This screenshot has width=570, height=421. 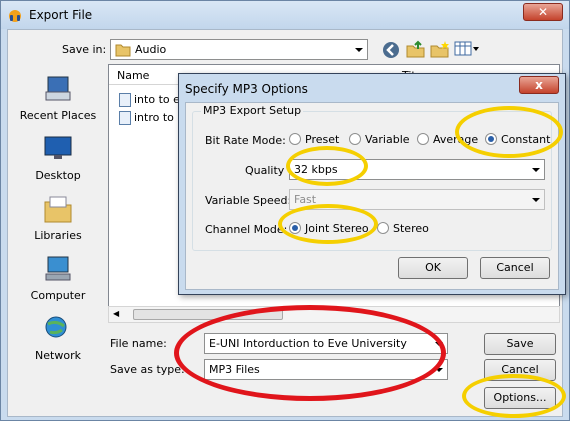 I want to click on file-name-value: E-UNI Intorduction to Eve University, so click(x=308, y=343).